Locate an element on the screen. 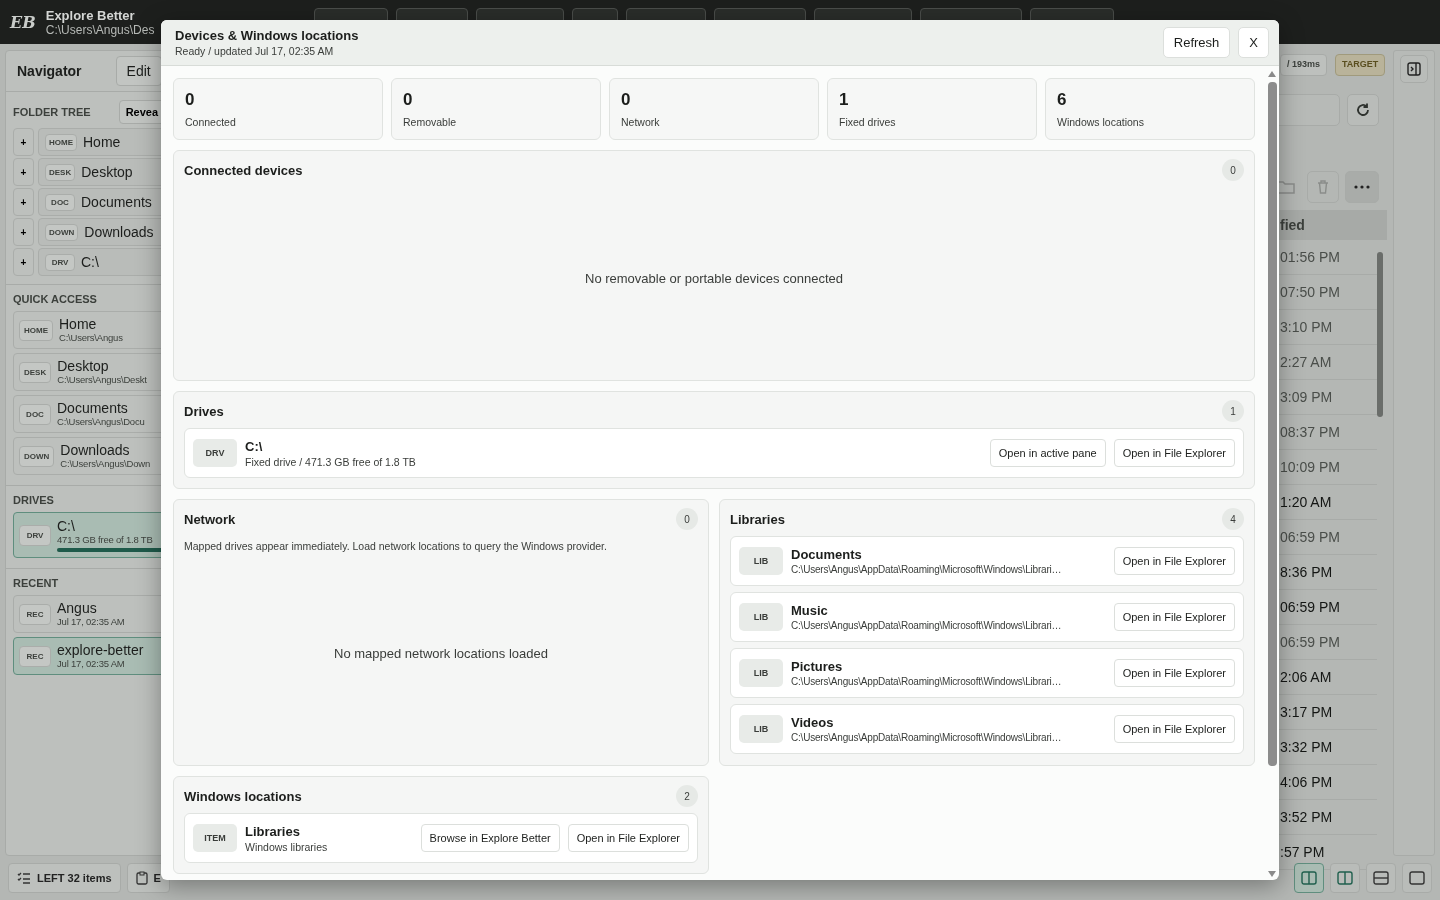 This screenshot has height=900, width=1440. item-label: Angus is located at coordinates (77, 608).